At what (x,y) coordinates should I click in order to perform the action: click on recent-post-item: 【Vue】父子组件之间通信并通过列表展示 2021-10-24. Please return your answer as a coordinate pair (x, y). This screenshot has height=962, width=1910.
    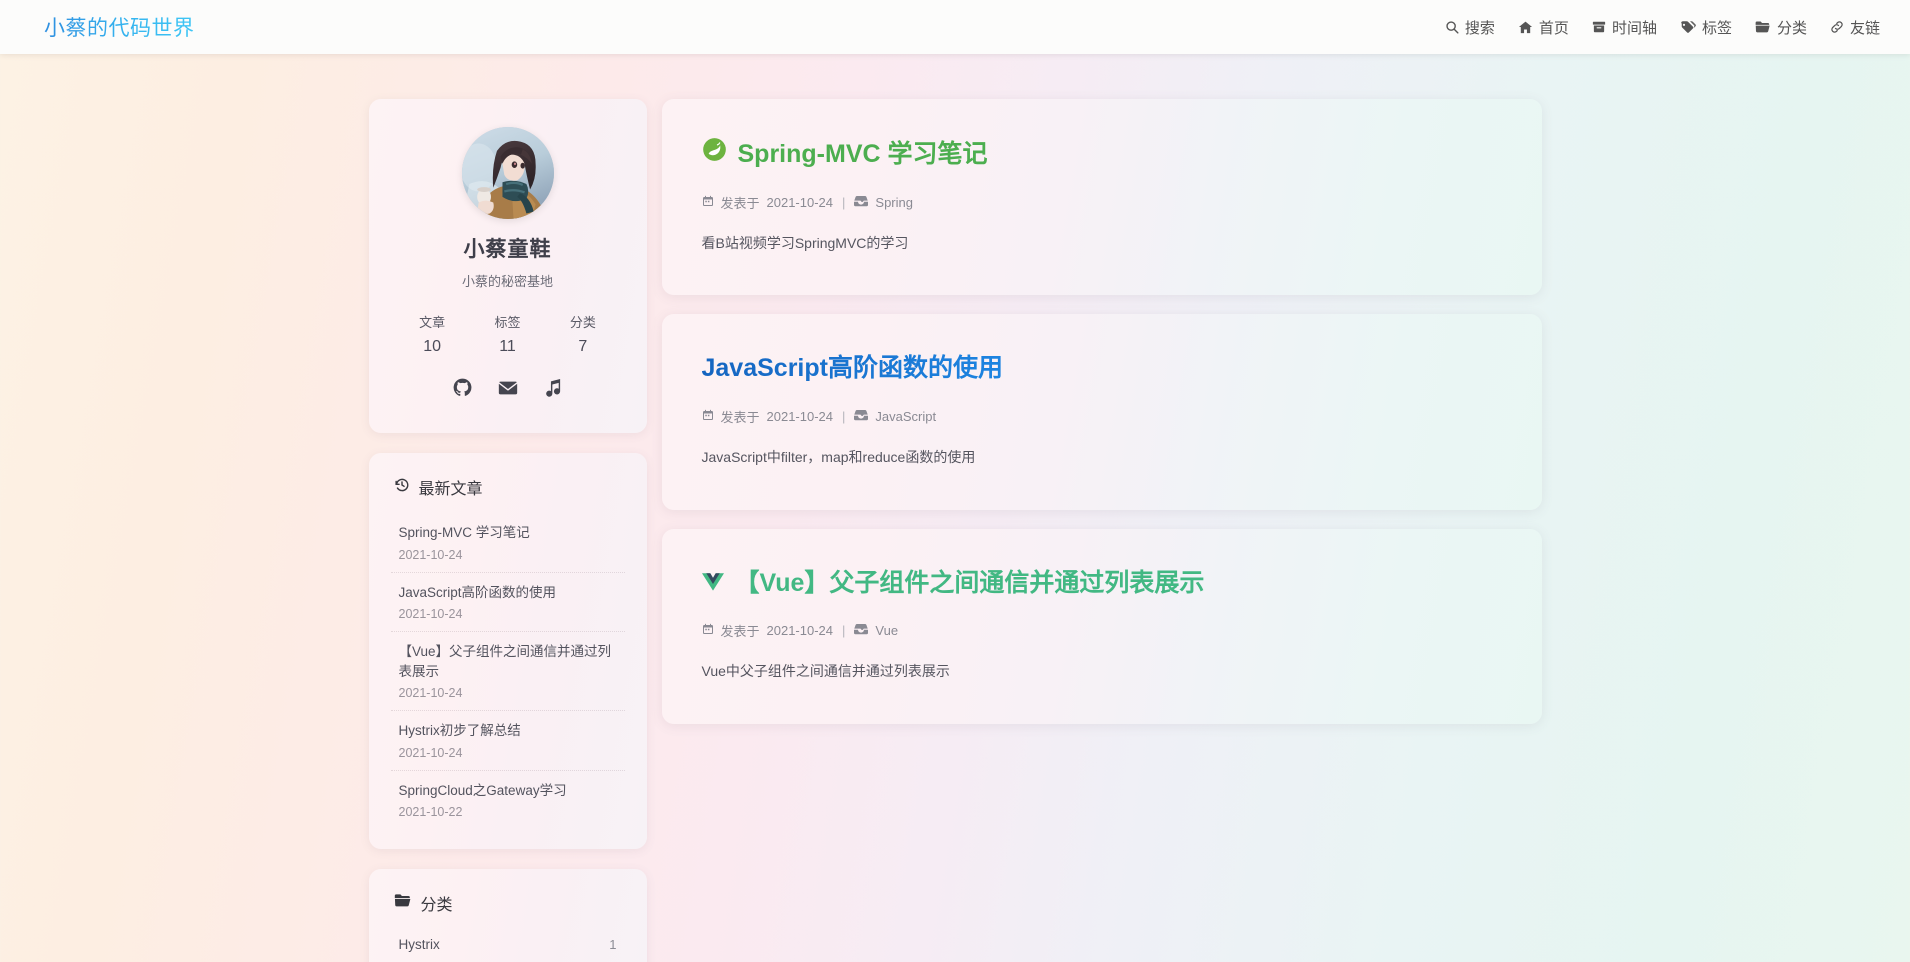
    Looking at the image, I should click on (507, 672).